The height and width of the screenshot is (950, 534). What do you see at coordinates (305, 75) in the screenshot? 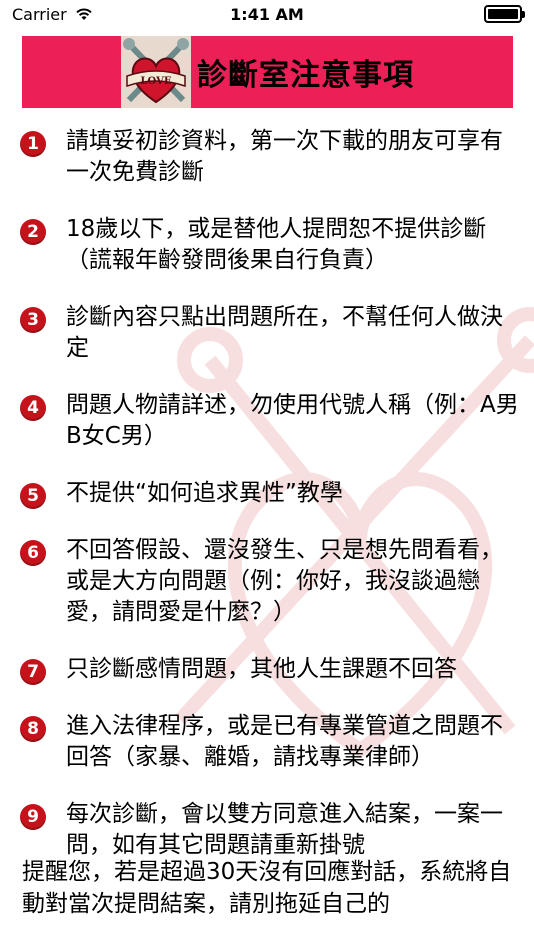
I see `page-title: 診斷室注意事項` at bounding box center [305, 75].